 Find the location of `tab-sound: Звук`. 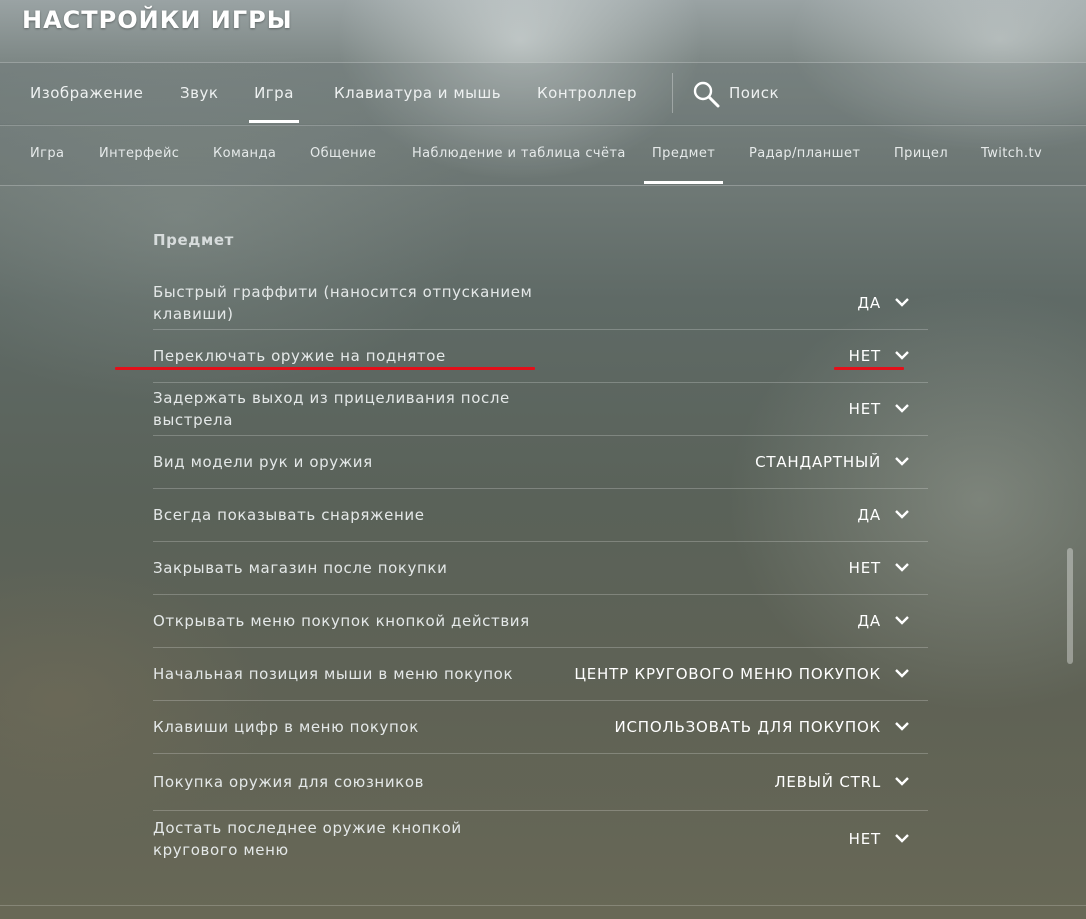

tab-sound: Звук is located at coordinates (199, 93).